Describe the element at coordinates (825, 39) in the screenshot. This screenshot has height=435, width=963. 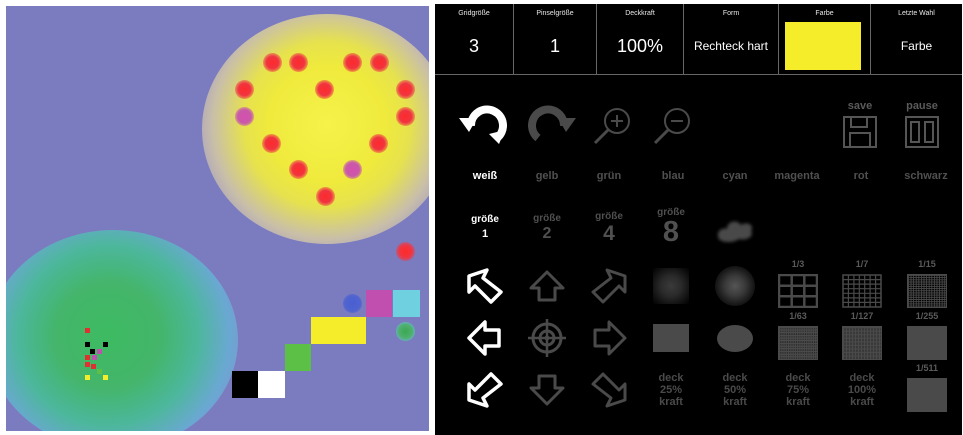
I see `color-status: Farbe` at that location.